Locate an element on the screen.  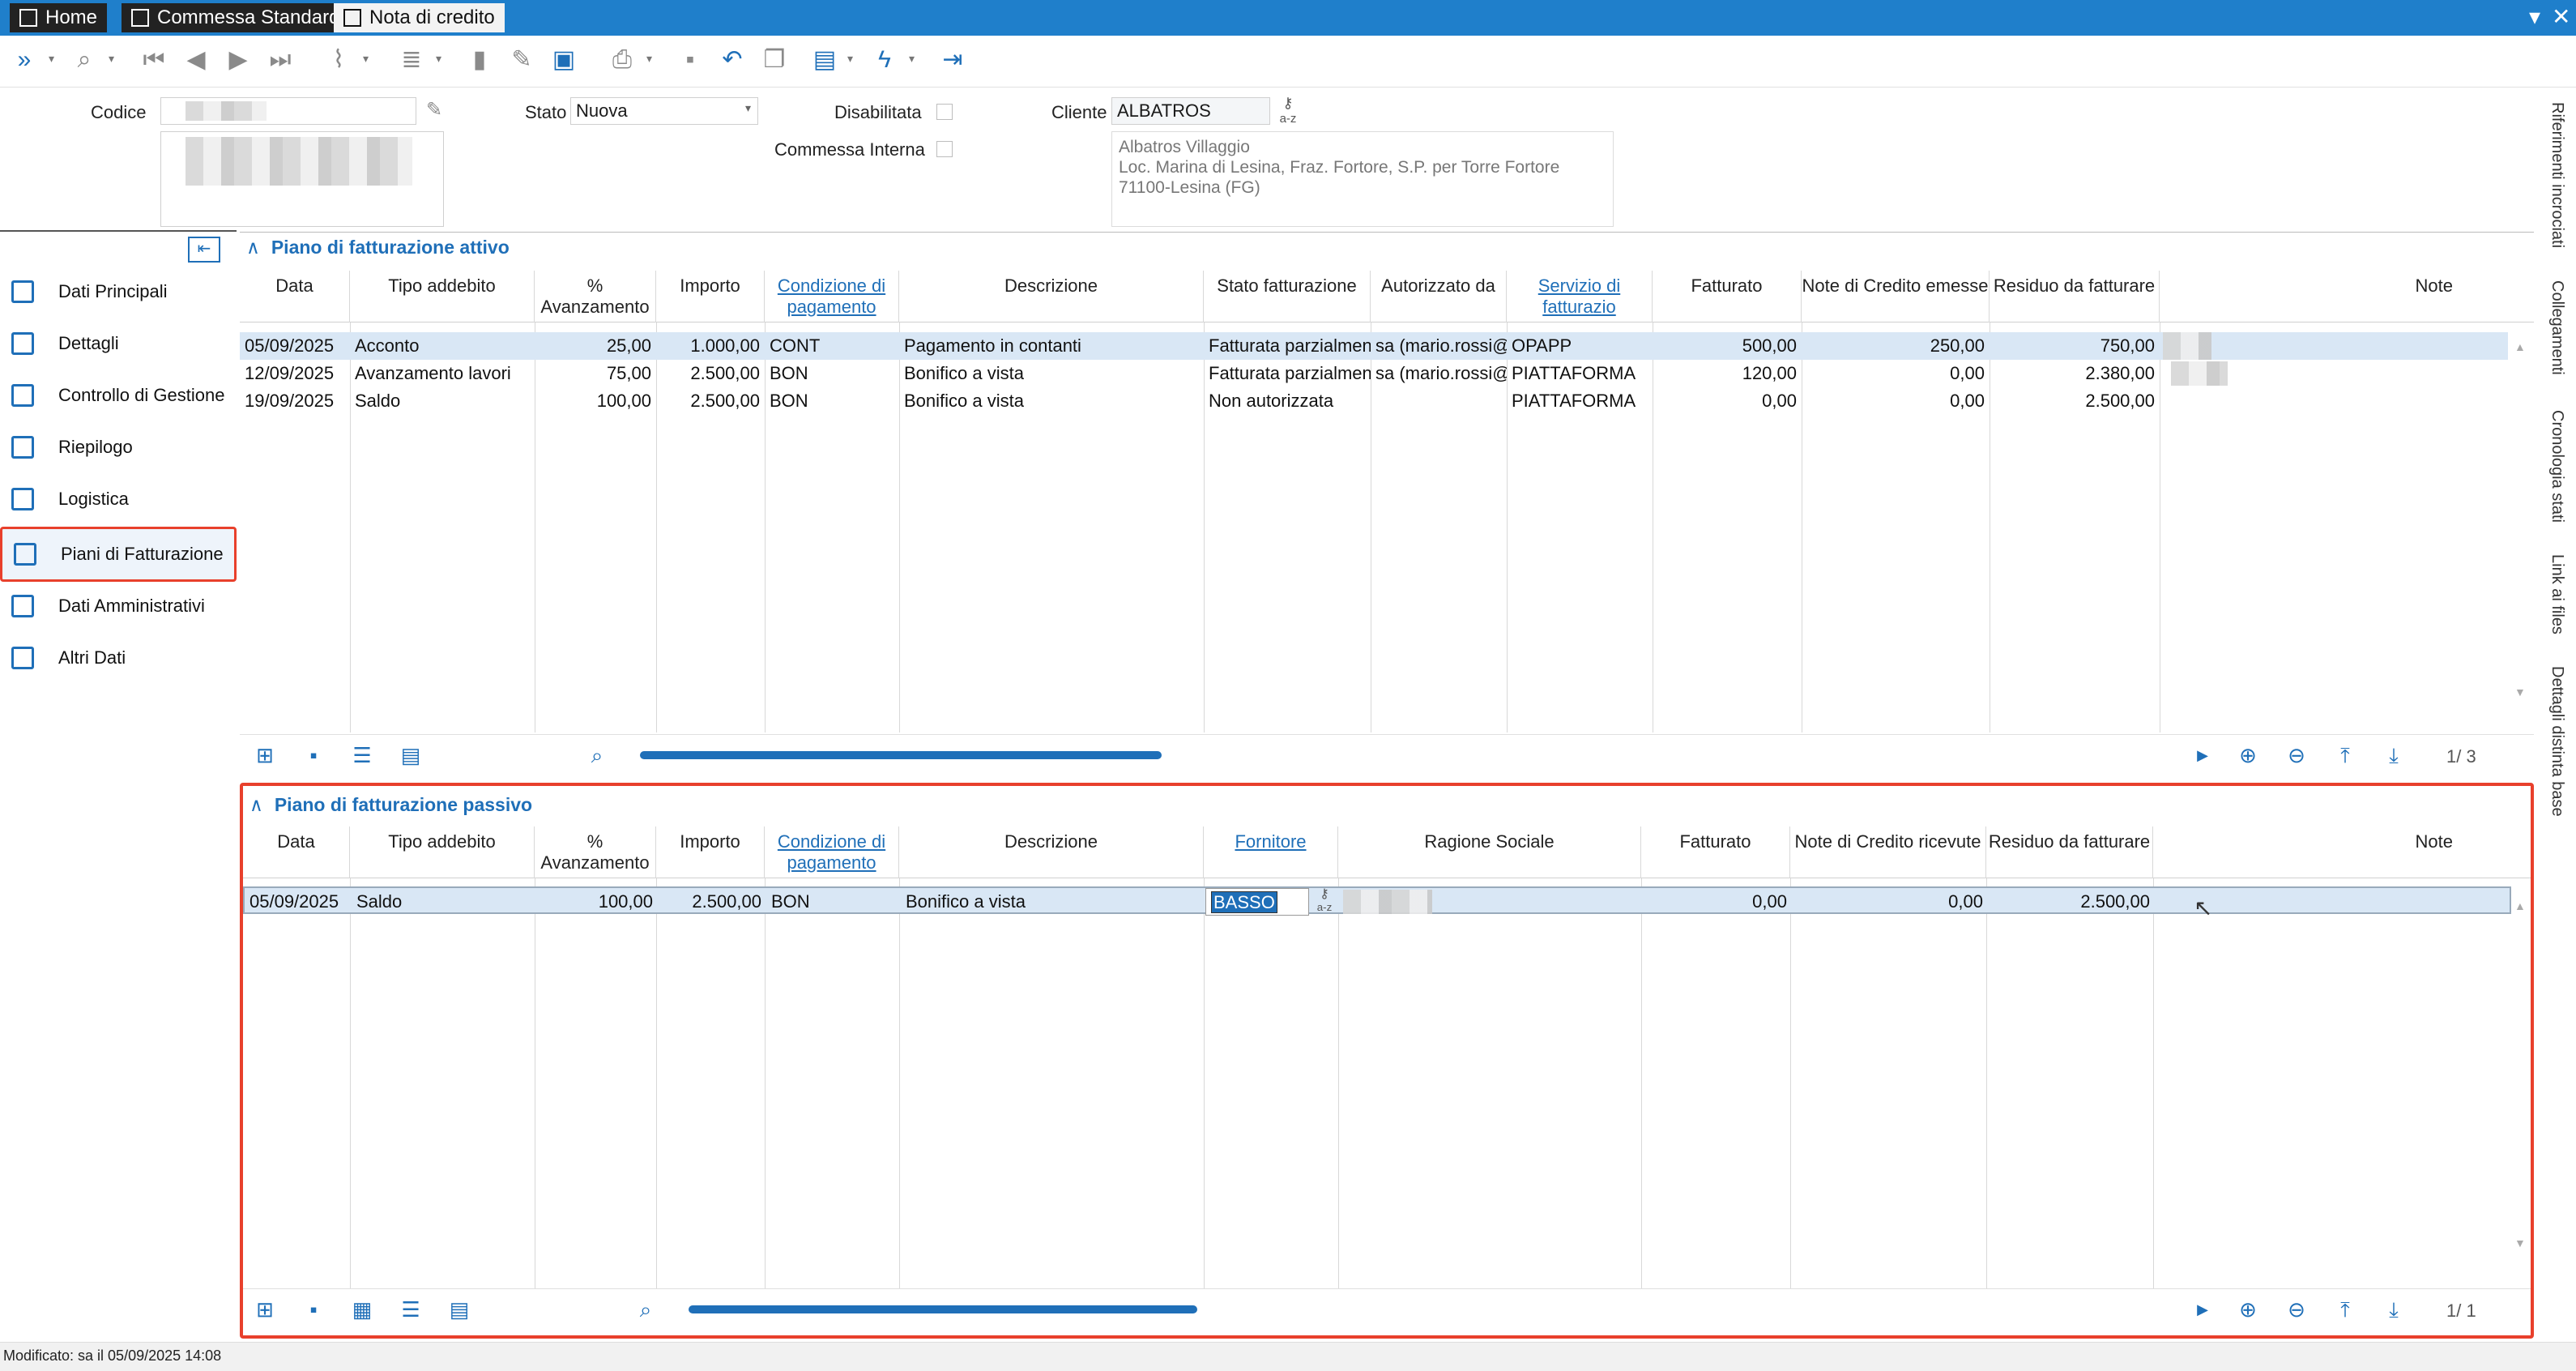
description-field is located at coordinates (302, 179).